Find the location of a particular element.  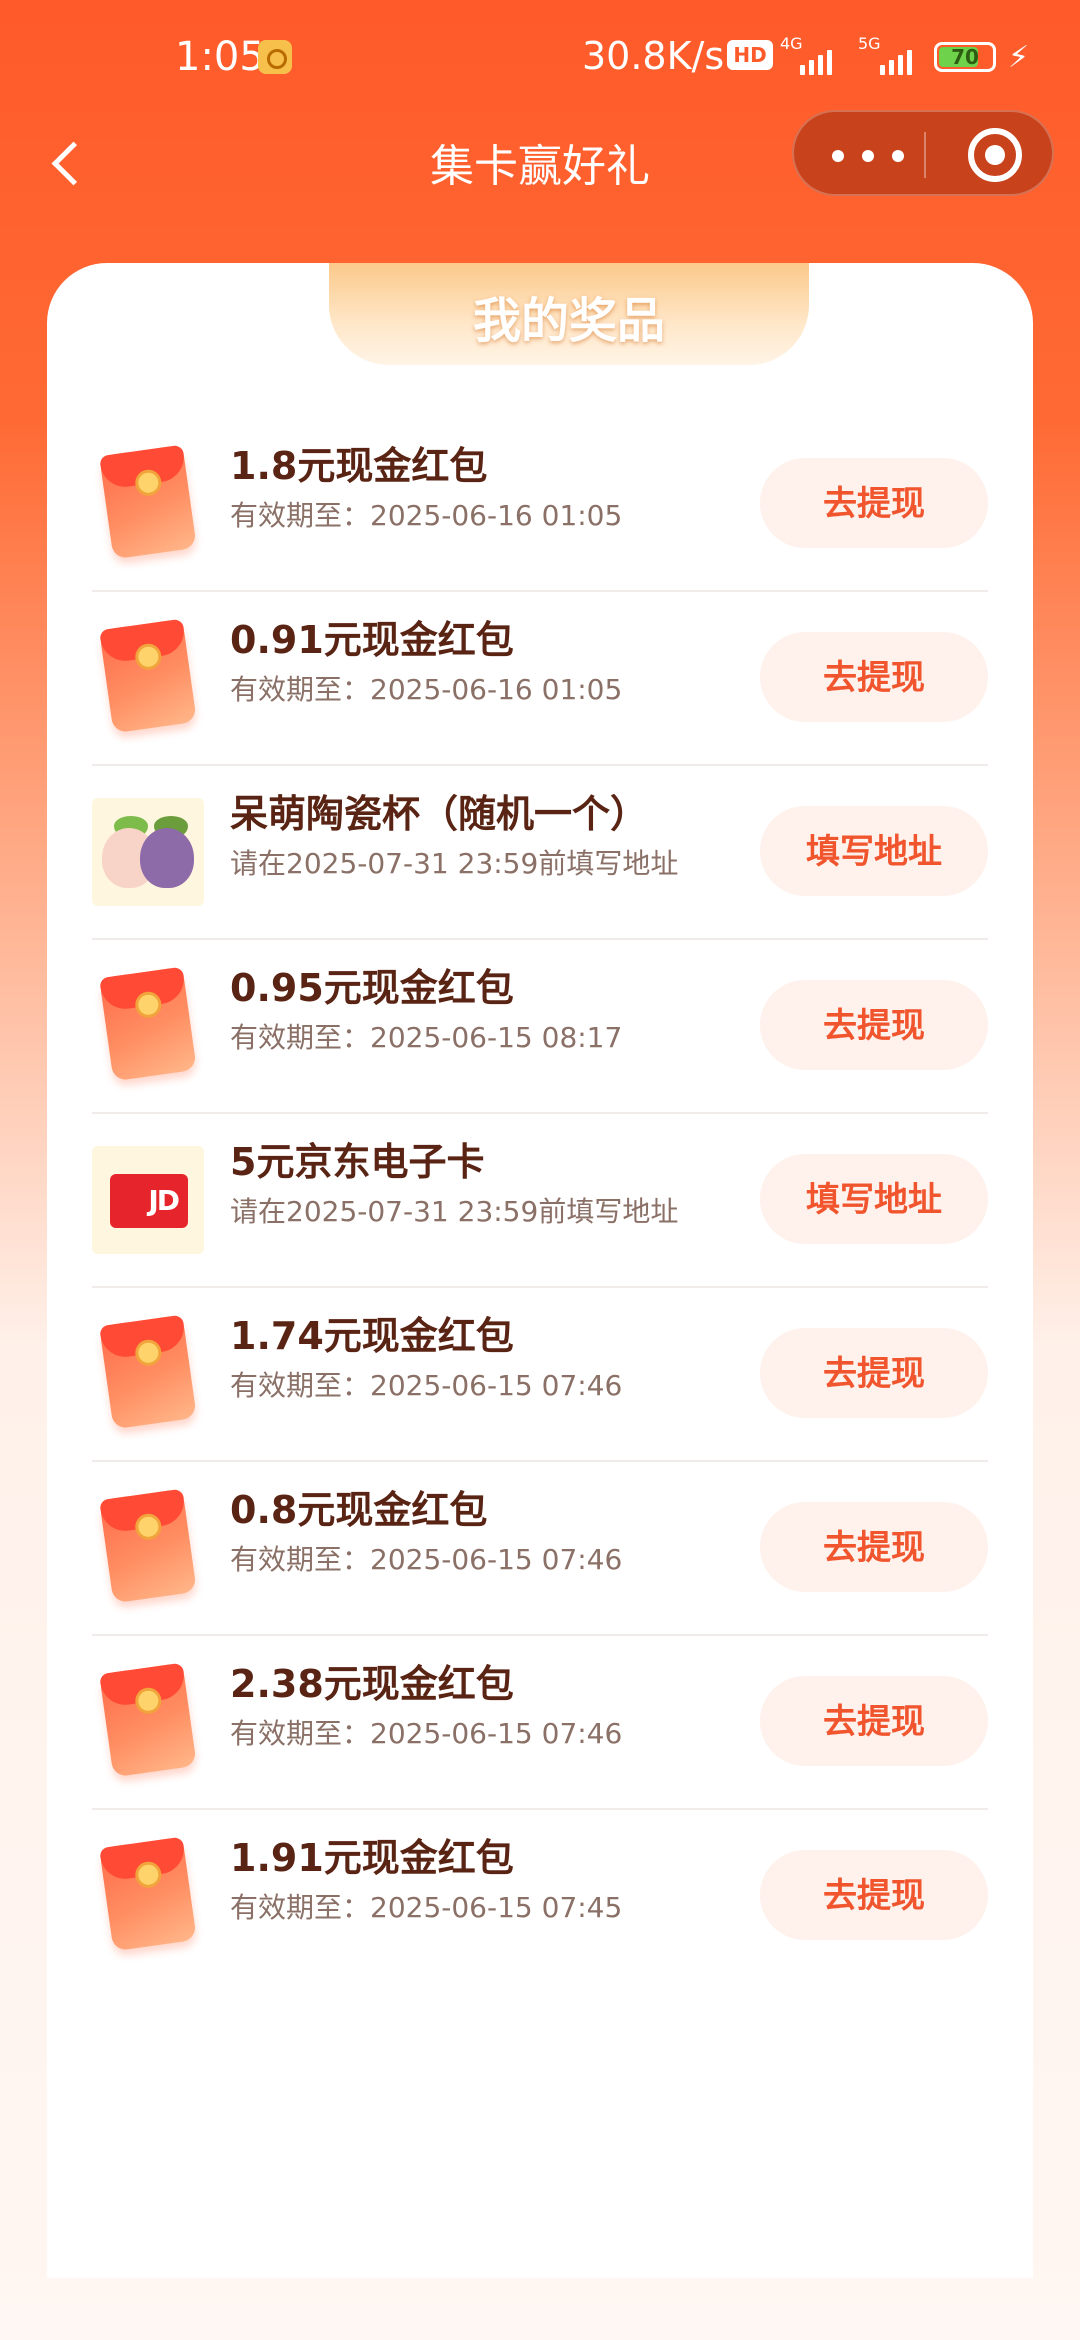

prize-title: 0.8元现金红包 is located at coordinates (359, 1510).